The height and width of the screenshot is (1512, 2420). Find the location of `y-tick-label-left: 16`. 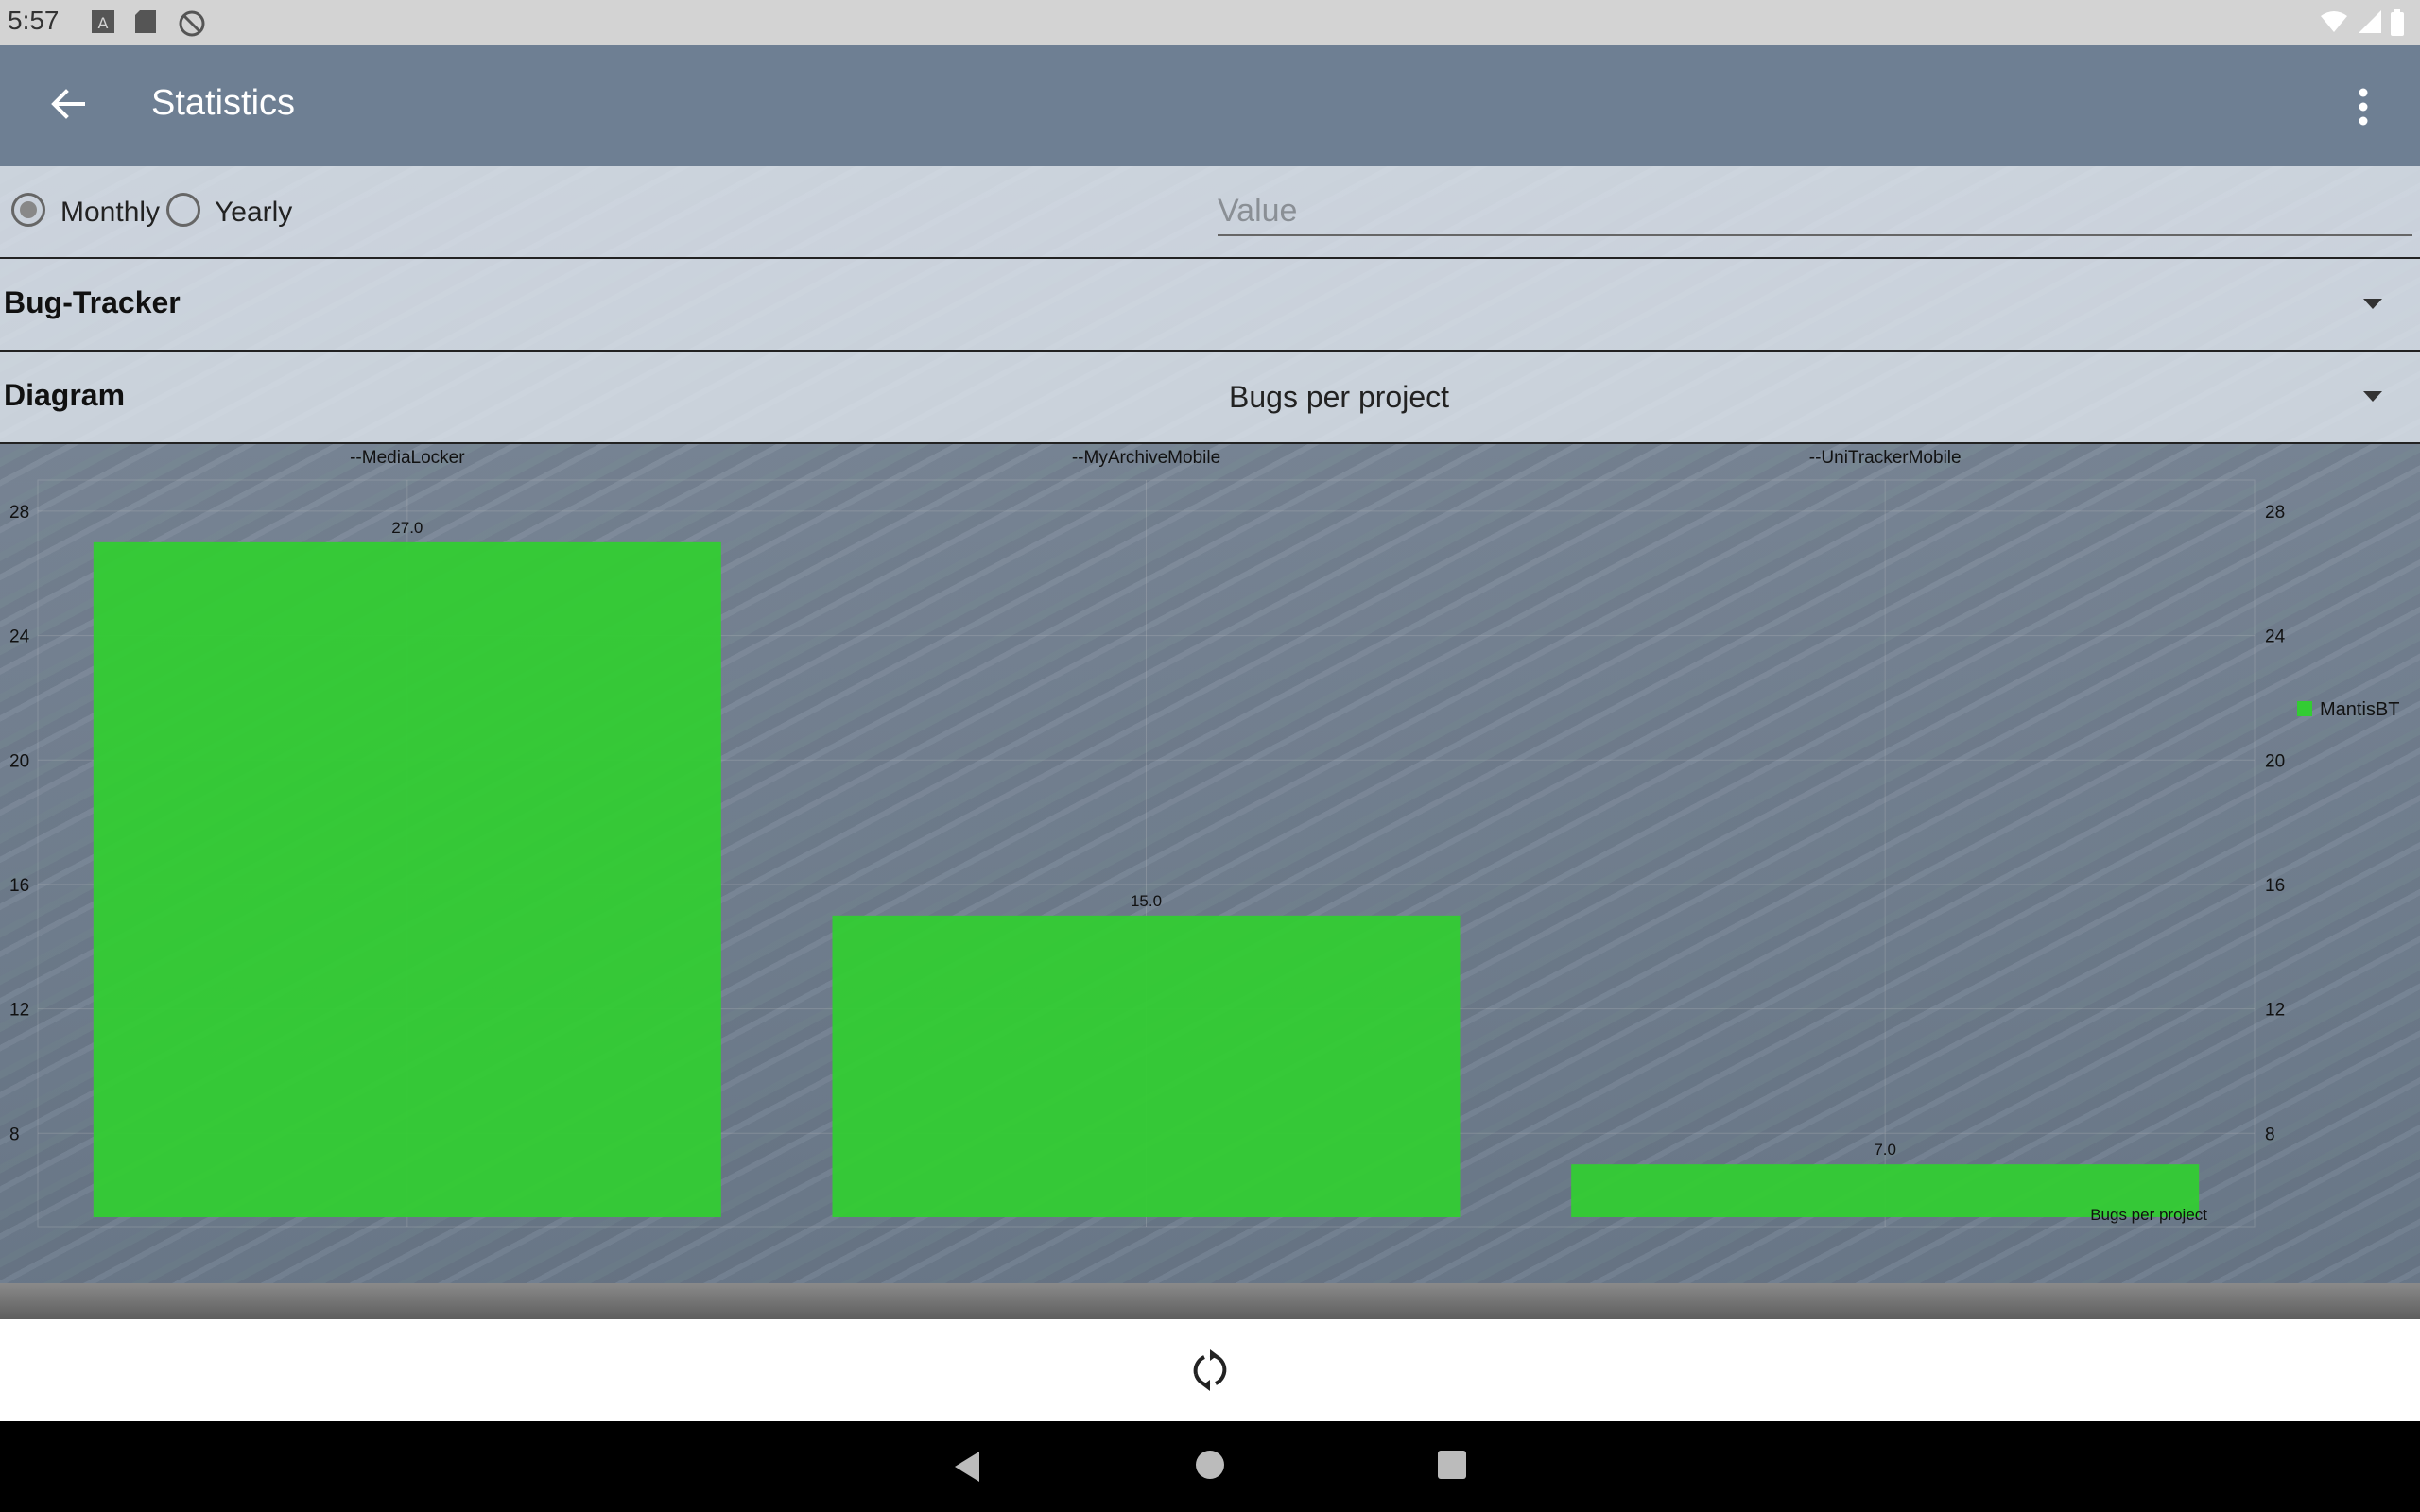

y-tick-label-left: 16 is located at coordinates (19, 886).